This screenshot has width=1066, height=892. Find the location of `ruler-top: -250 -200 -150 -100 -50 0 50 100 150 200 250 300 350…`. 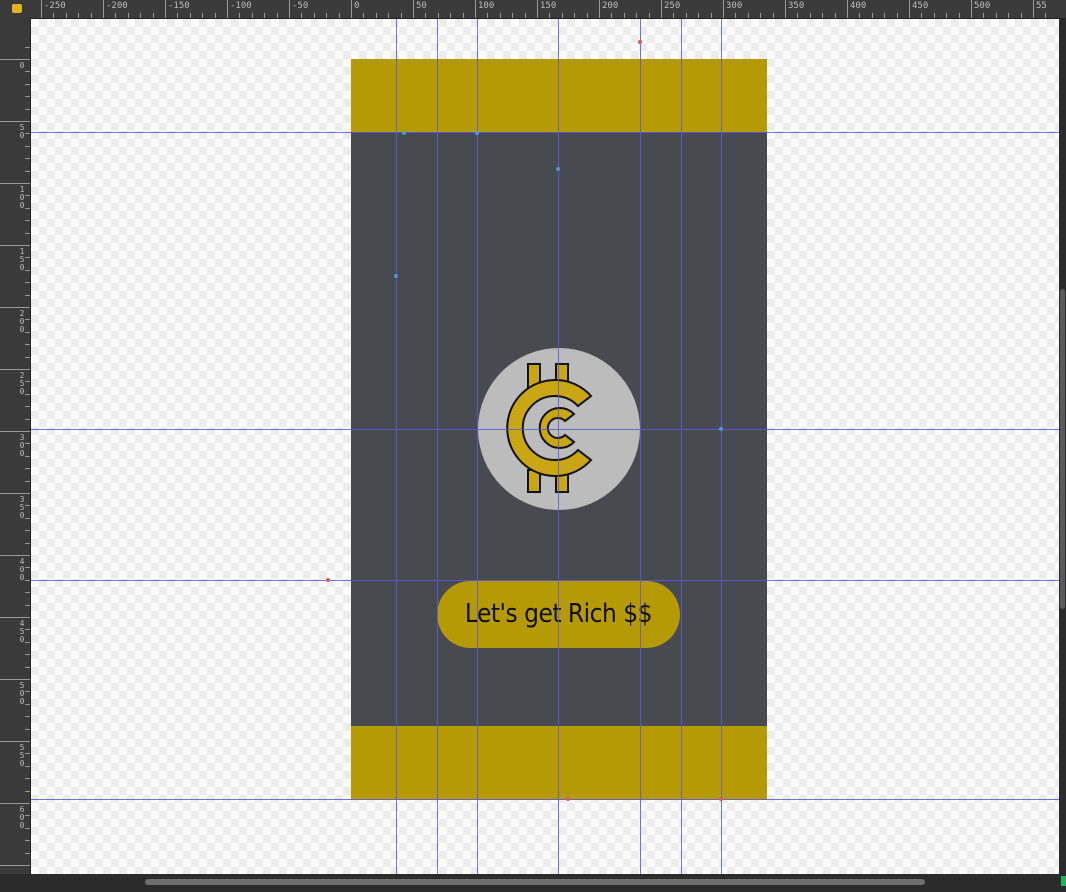

ruler-top: -250 -200 -150 -100 -50 0 50 100 150 200 250 300 350… is located at coordinates (533, 9).